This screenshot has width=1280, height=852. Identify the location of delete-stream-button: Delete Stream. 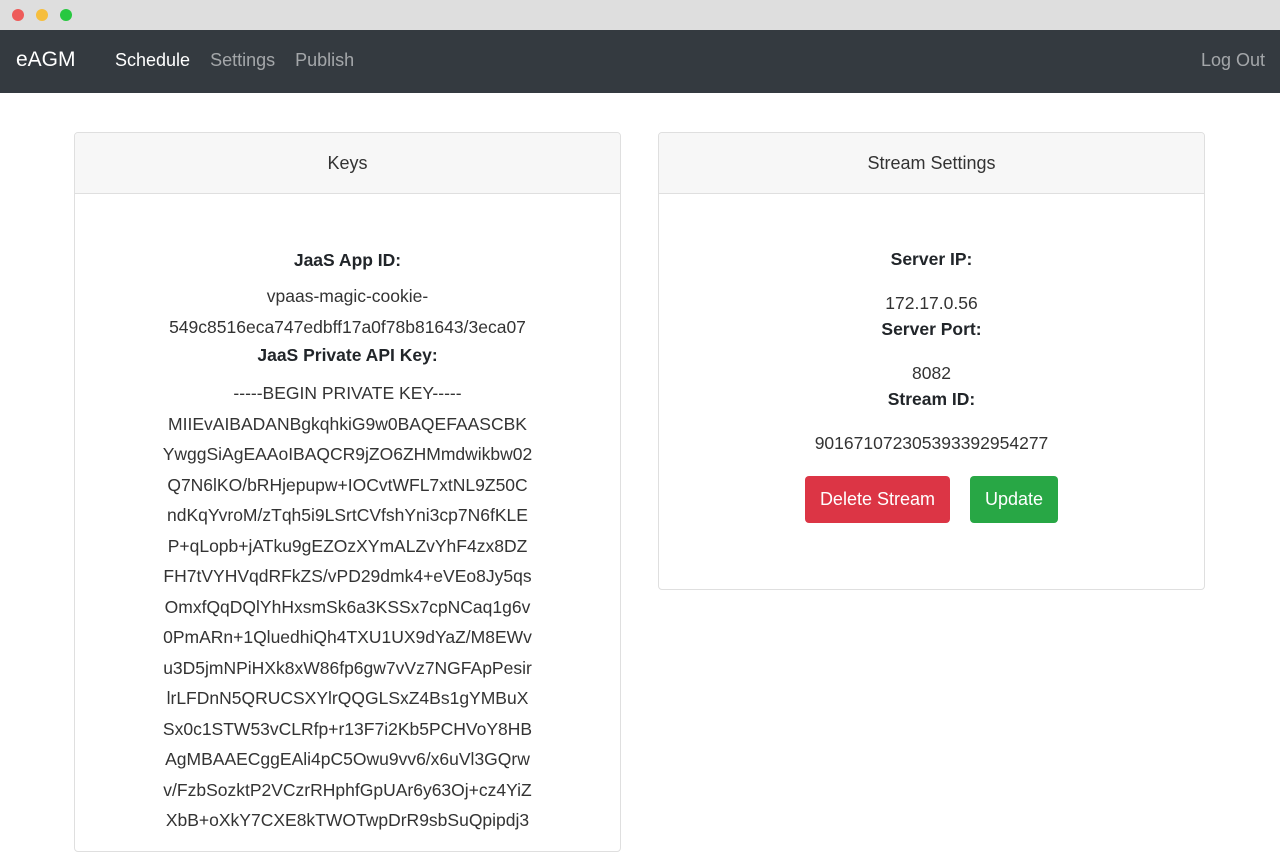
(877, 499).